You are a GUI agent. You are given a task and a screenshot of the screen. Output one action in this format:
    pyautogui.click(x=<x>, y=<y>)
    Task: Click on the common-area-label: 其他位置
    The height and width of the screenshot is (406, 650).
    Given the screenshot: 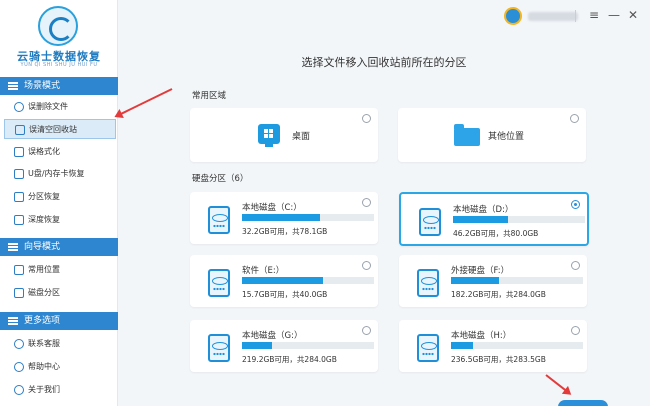 What is the action you would take?
    pyautogui.click(x=506, y=137)
    